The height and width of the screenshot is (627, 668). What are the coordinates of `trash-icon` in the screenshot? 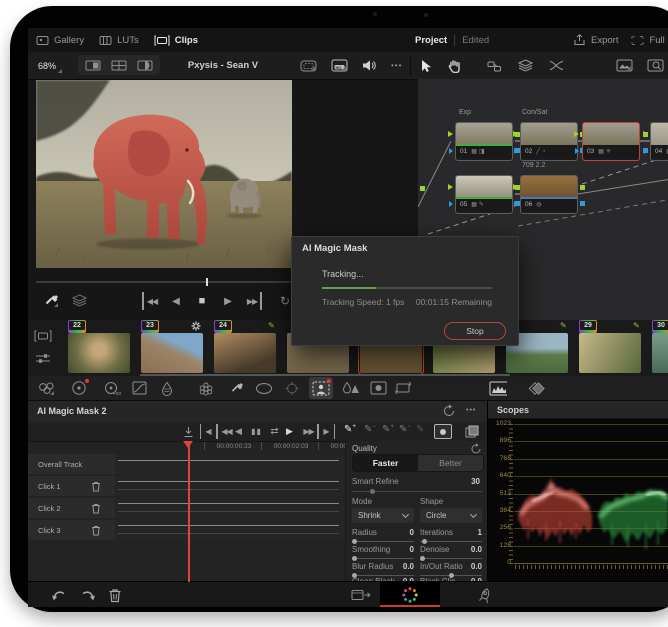 It's located at (115, 595).